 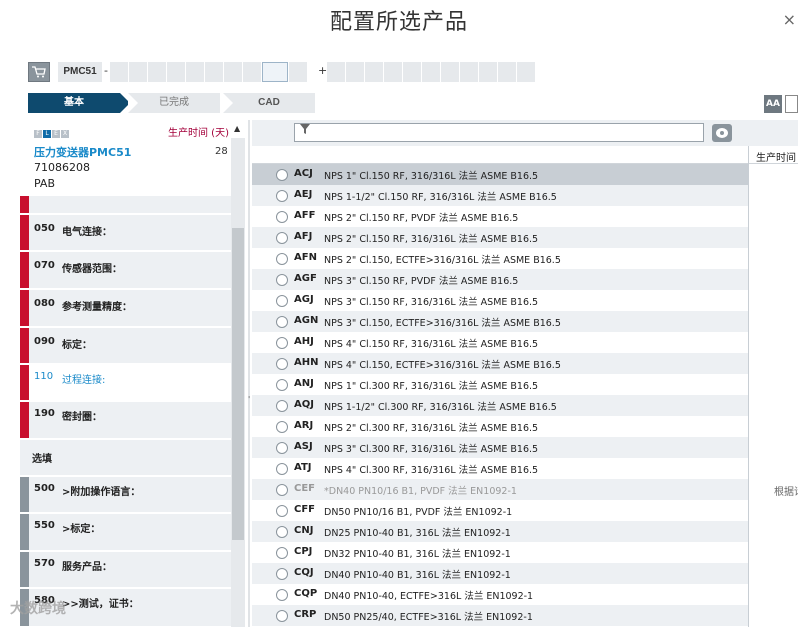 I want to click on option-grid-row: AFF NPS 2" Cl.150 RF, PVDF 法兰 ASME B16.5, so click(x=500, y=216).